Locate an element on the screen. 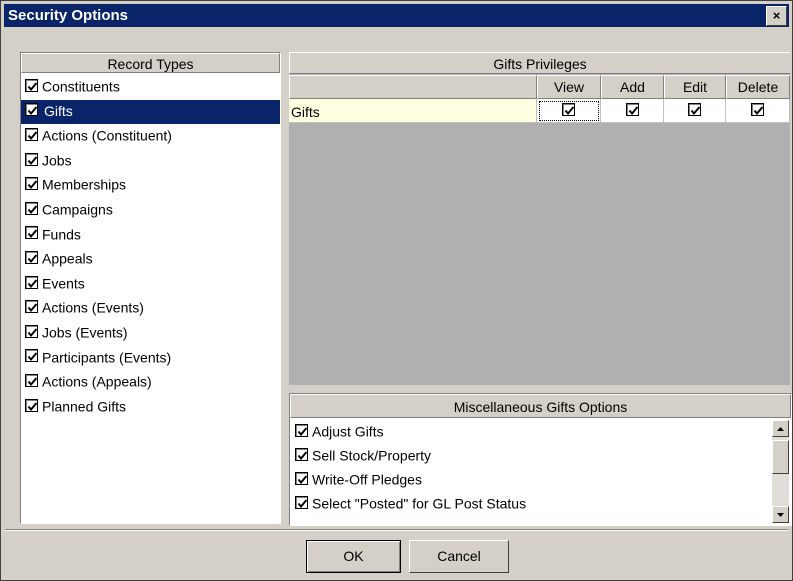 Image resolution: width=793 pixels, height=581 pixels. cancel-button: Cancel is located at coordinates (459, 556).